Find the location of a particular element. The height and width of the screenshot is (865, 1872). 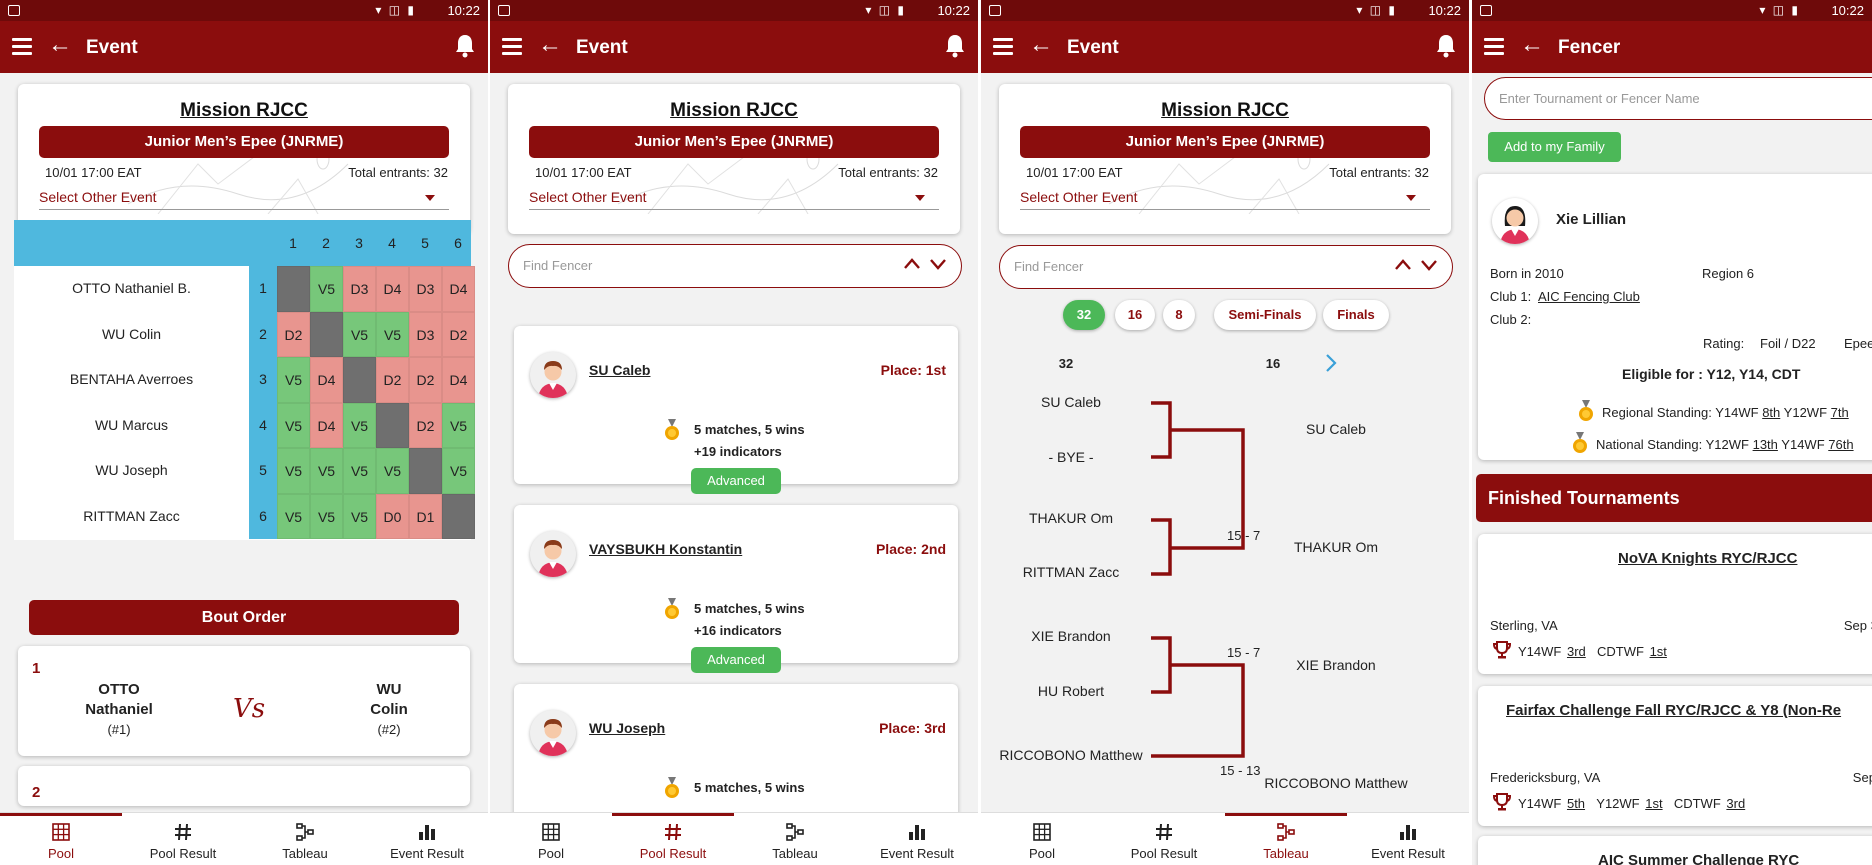

bottom-nav: Pool Pool Result Tableau Event Result is located at coordinates (244, 838).